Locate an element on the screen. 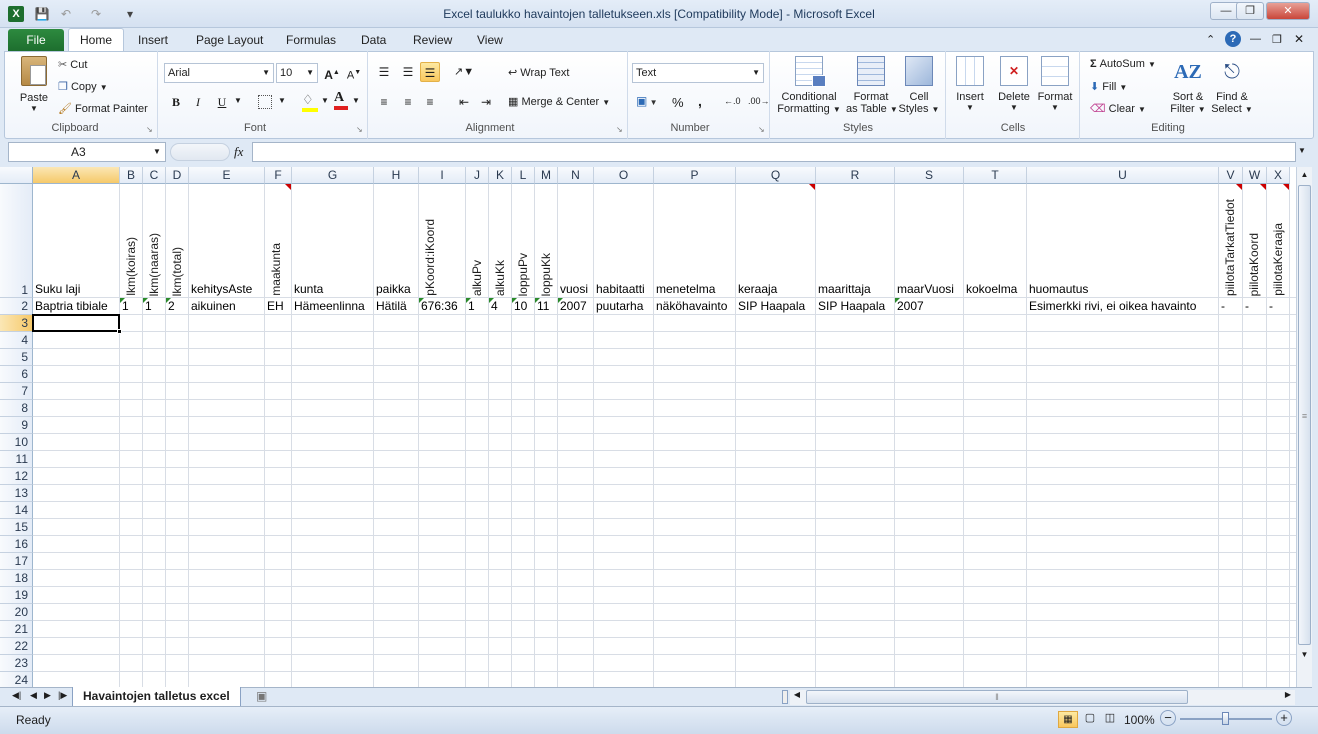 The height and width of the screenshot is (734, 1318). zoom-in-icon: + is located at coordinates (1284, 718).